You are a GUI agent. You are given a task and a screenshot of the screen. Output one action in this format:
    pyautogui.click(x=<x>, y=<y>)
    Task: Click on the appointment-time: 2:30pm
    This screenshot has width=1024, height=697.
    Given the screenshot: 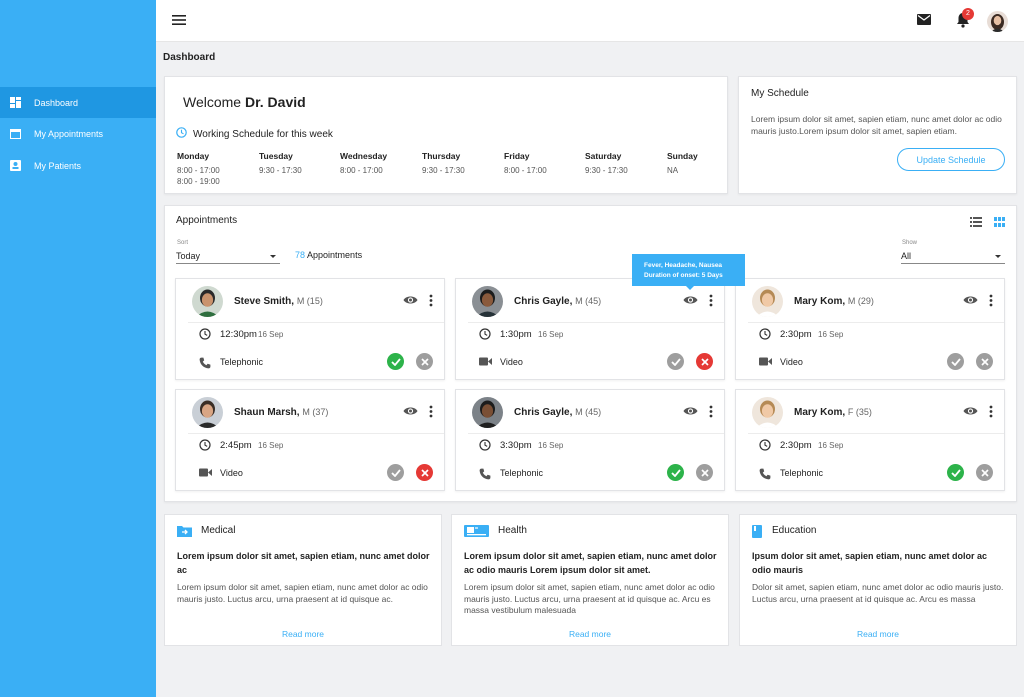 What is the action you would take?
    pyautogui.click(x=796, y=334)
    